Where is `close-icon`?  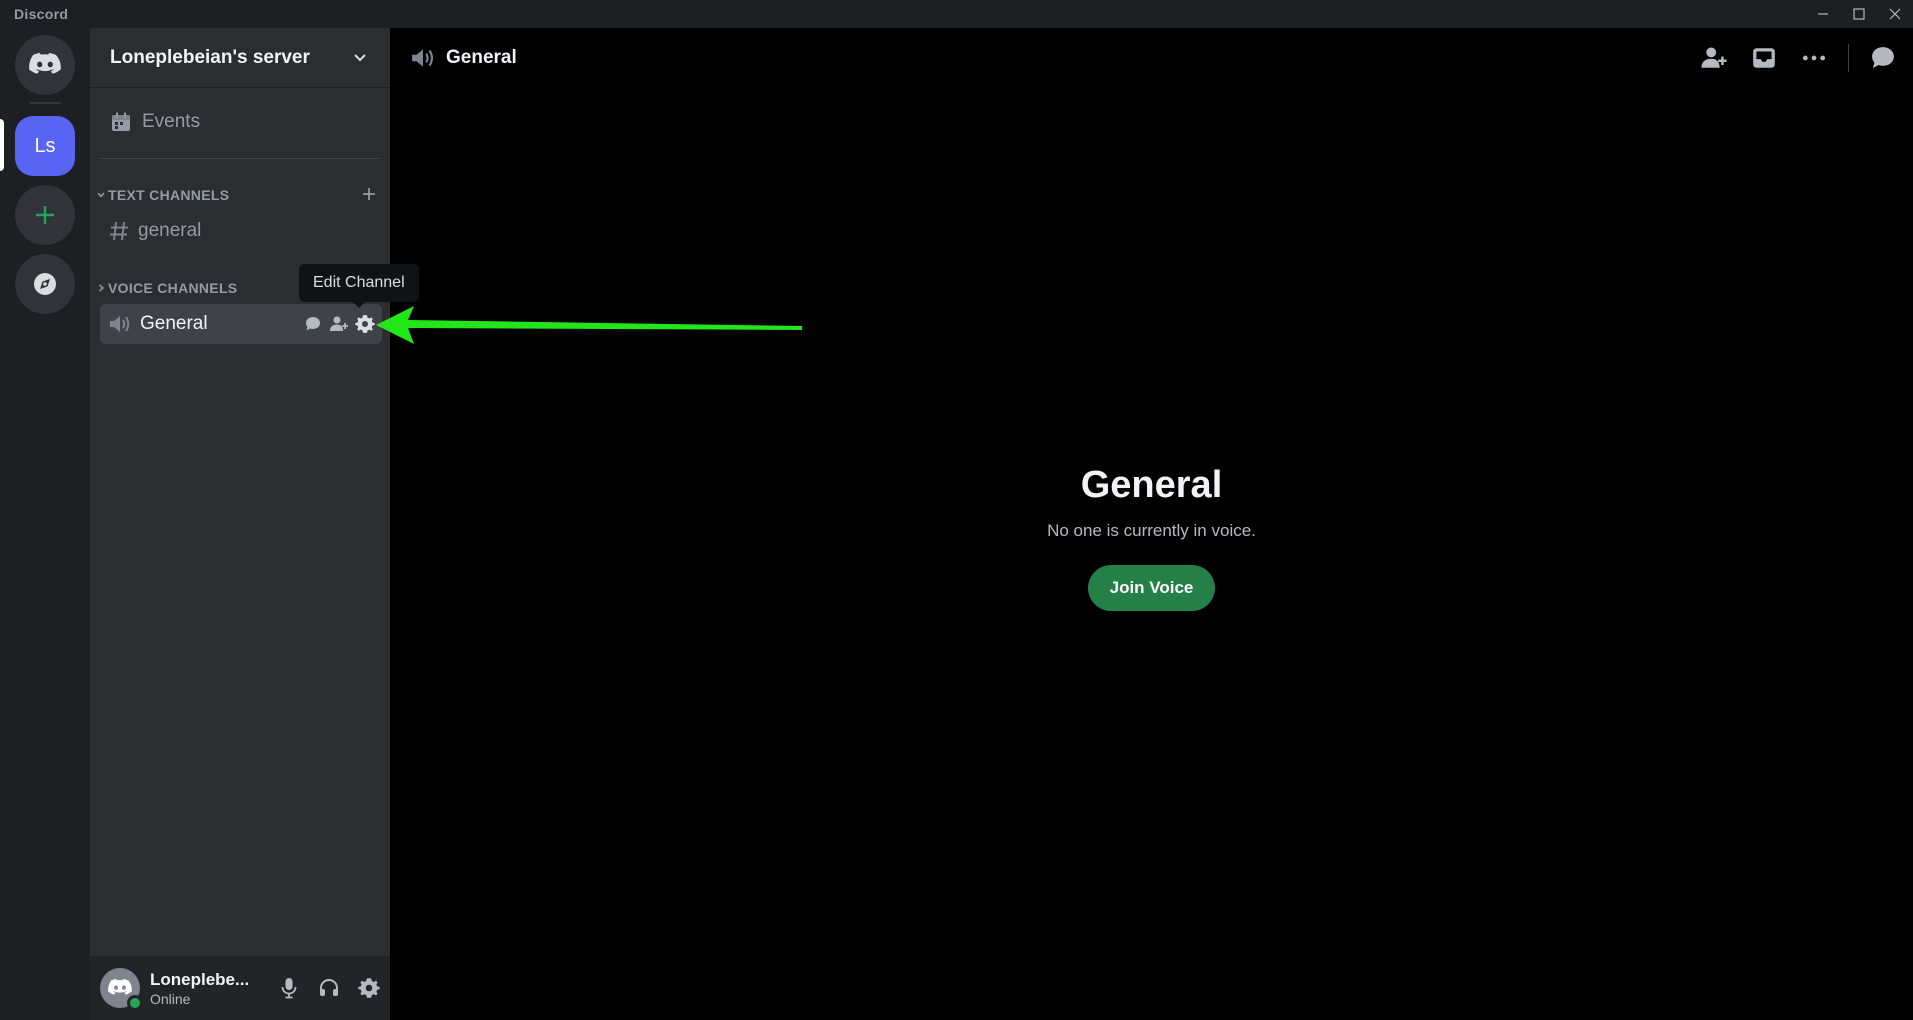 close-icon is located at coordinates (1895, 14).